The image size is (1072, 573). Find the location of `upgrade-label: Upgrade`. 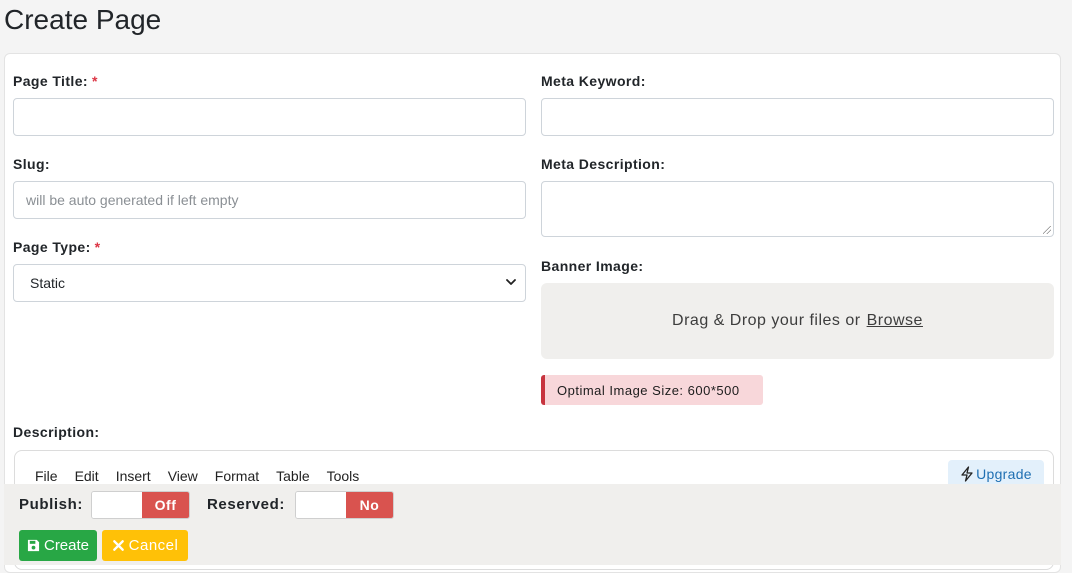

upgrade-label: Upgrade is located at coordinates (1004, 474).